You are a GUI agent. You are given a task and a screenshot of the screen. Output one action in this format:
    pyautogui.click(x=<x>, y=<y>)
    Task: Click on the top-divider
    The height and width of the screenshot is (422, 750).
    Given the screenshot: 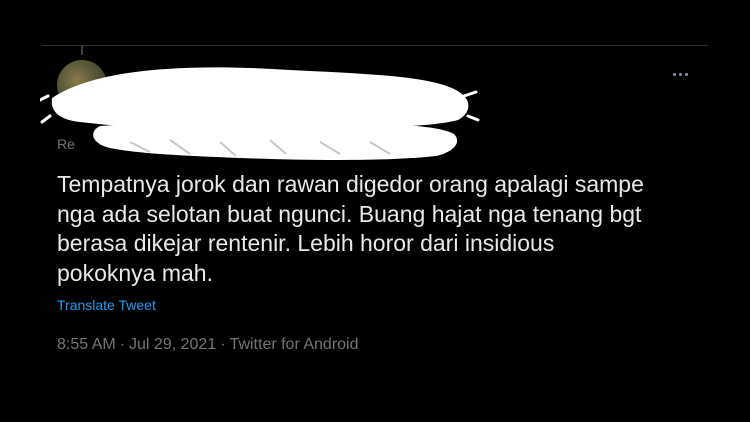 What is the action you would take?
    pyautogui.click(x=375, y=45)
    